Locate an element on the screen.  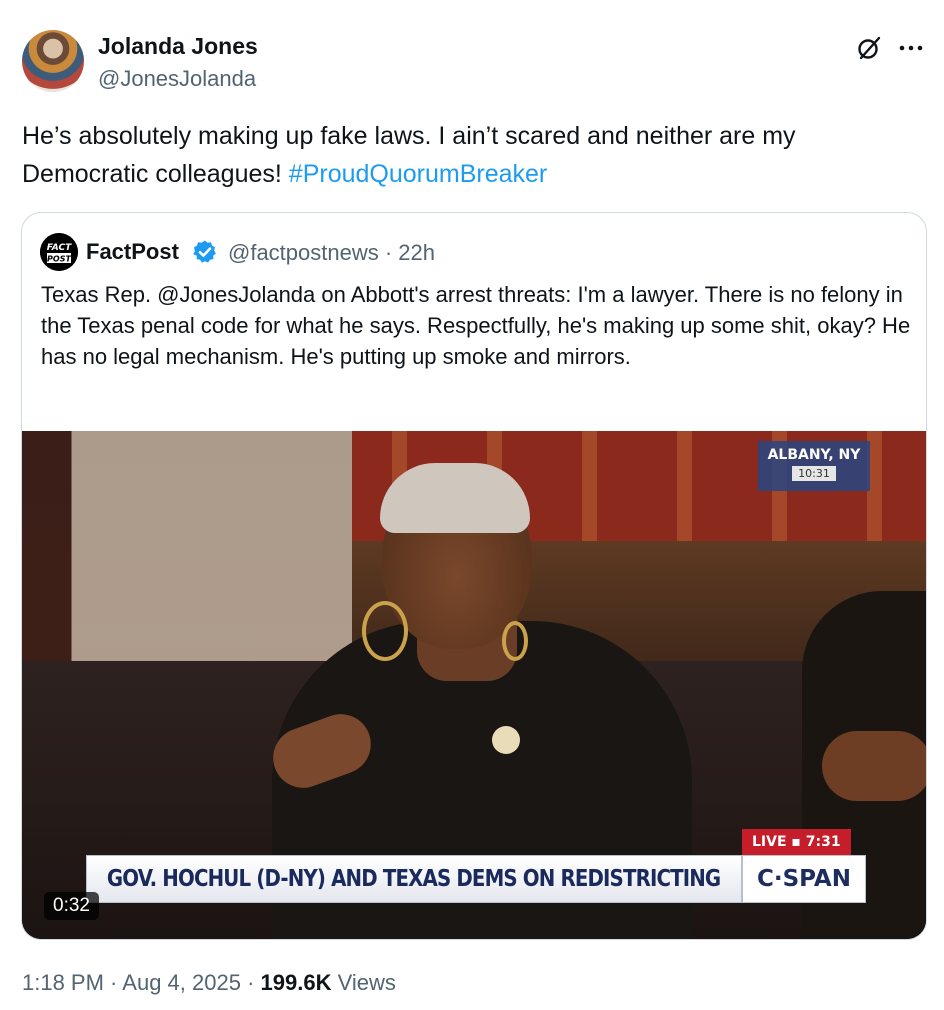
views-label: Views is located at coordinates (366, 982).